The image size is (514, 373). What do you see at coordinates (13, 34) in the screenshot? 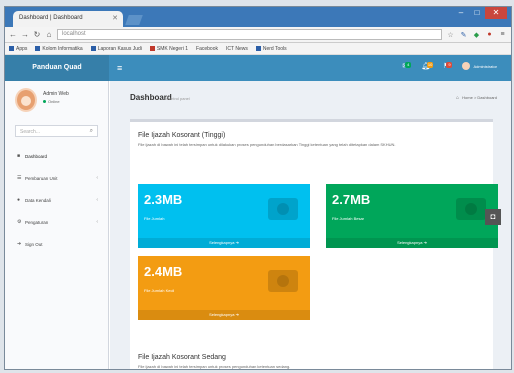
I see `back-icon: ←` at bounding box center [13, 34].